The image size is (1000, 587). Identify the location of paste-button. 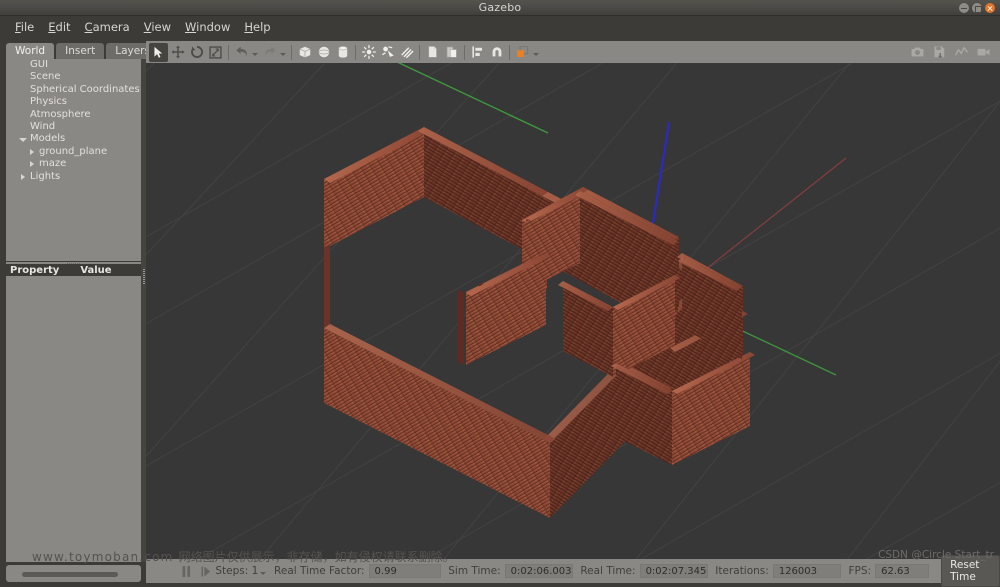
(451, 52).